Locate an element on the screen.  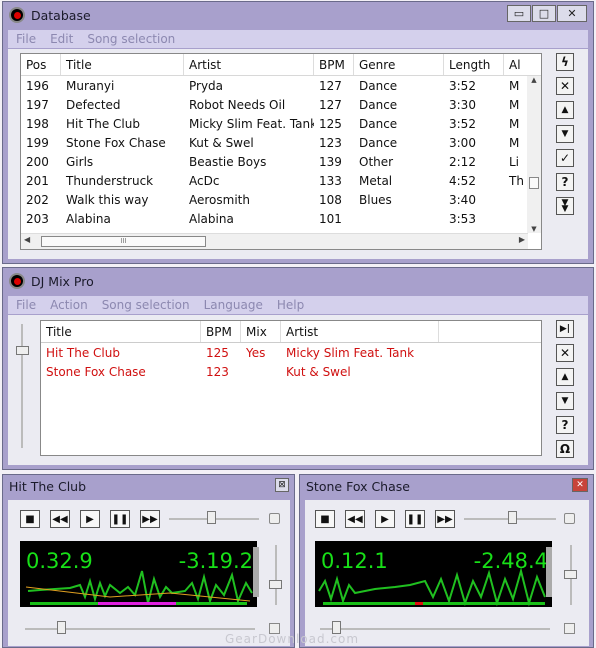
table-row: 200 Girls Beastie Boys 139 Other 2:12 Li is located at coordinates (281, 161).